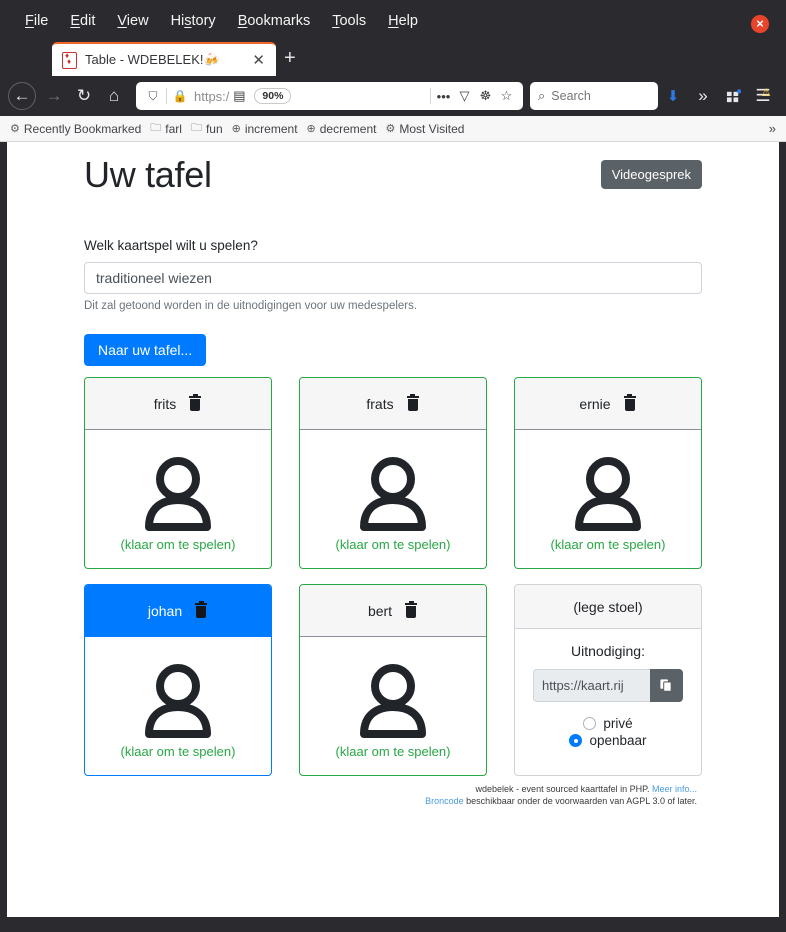 The height and width of the screenshot is (932, 786). I want to click on search-bar: ⌕ Search, so click(594, 96).